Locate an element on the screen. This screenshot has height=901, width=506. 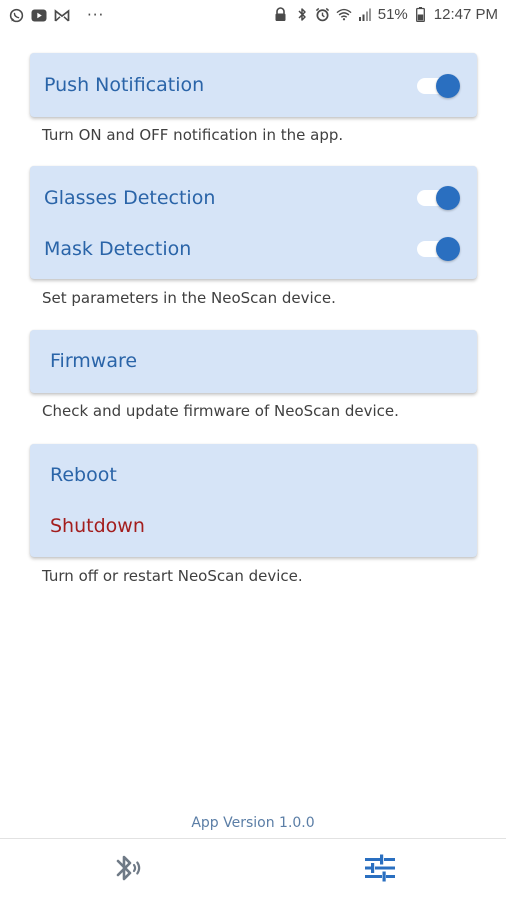
status-right-icons: 51% 12:47 PM is located at coordinates (385, 14).